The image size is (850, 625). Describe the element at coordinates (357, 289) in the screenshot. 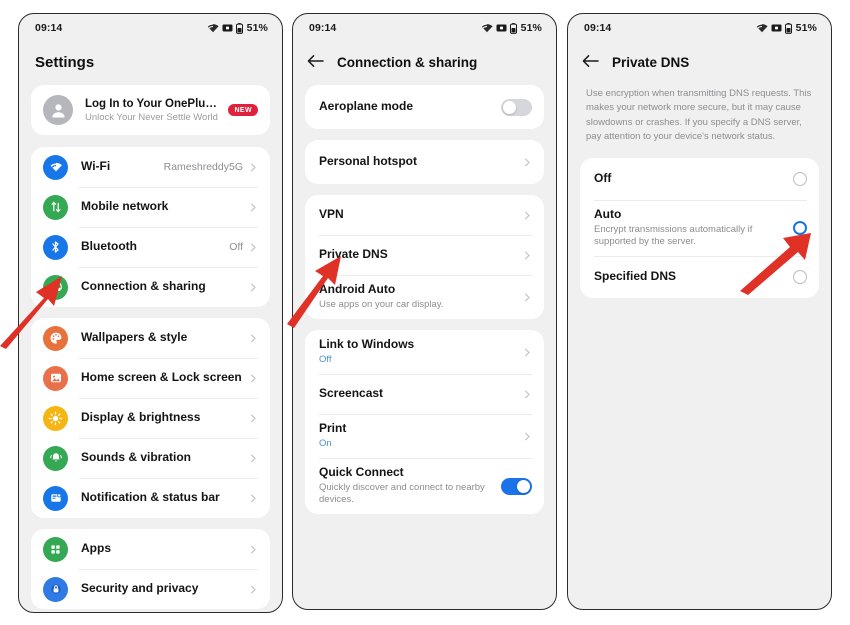

I see `list-item-label: Android Auto` at that location.